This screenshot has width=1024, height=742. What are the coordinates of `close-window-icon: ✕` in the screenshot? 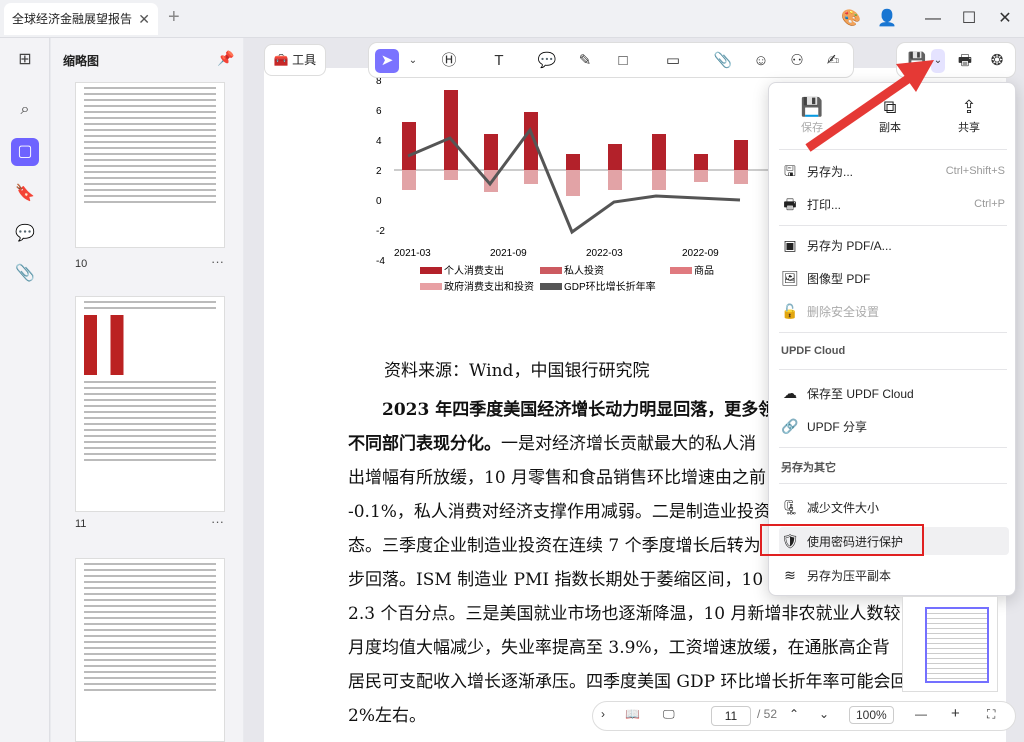 It's located at (1005, 19).